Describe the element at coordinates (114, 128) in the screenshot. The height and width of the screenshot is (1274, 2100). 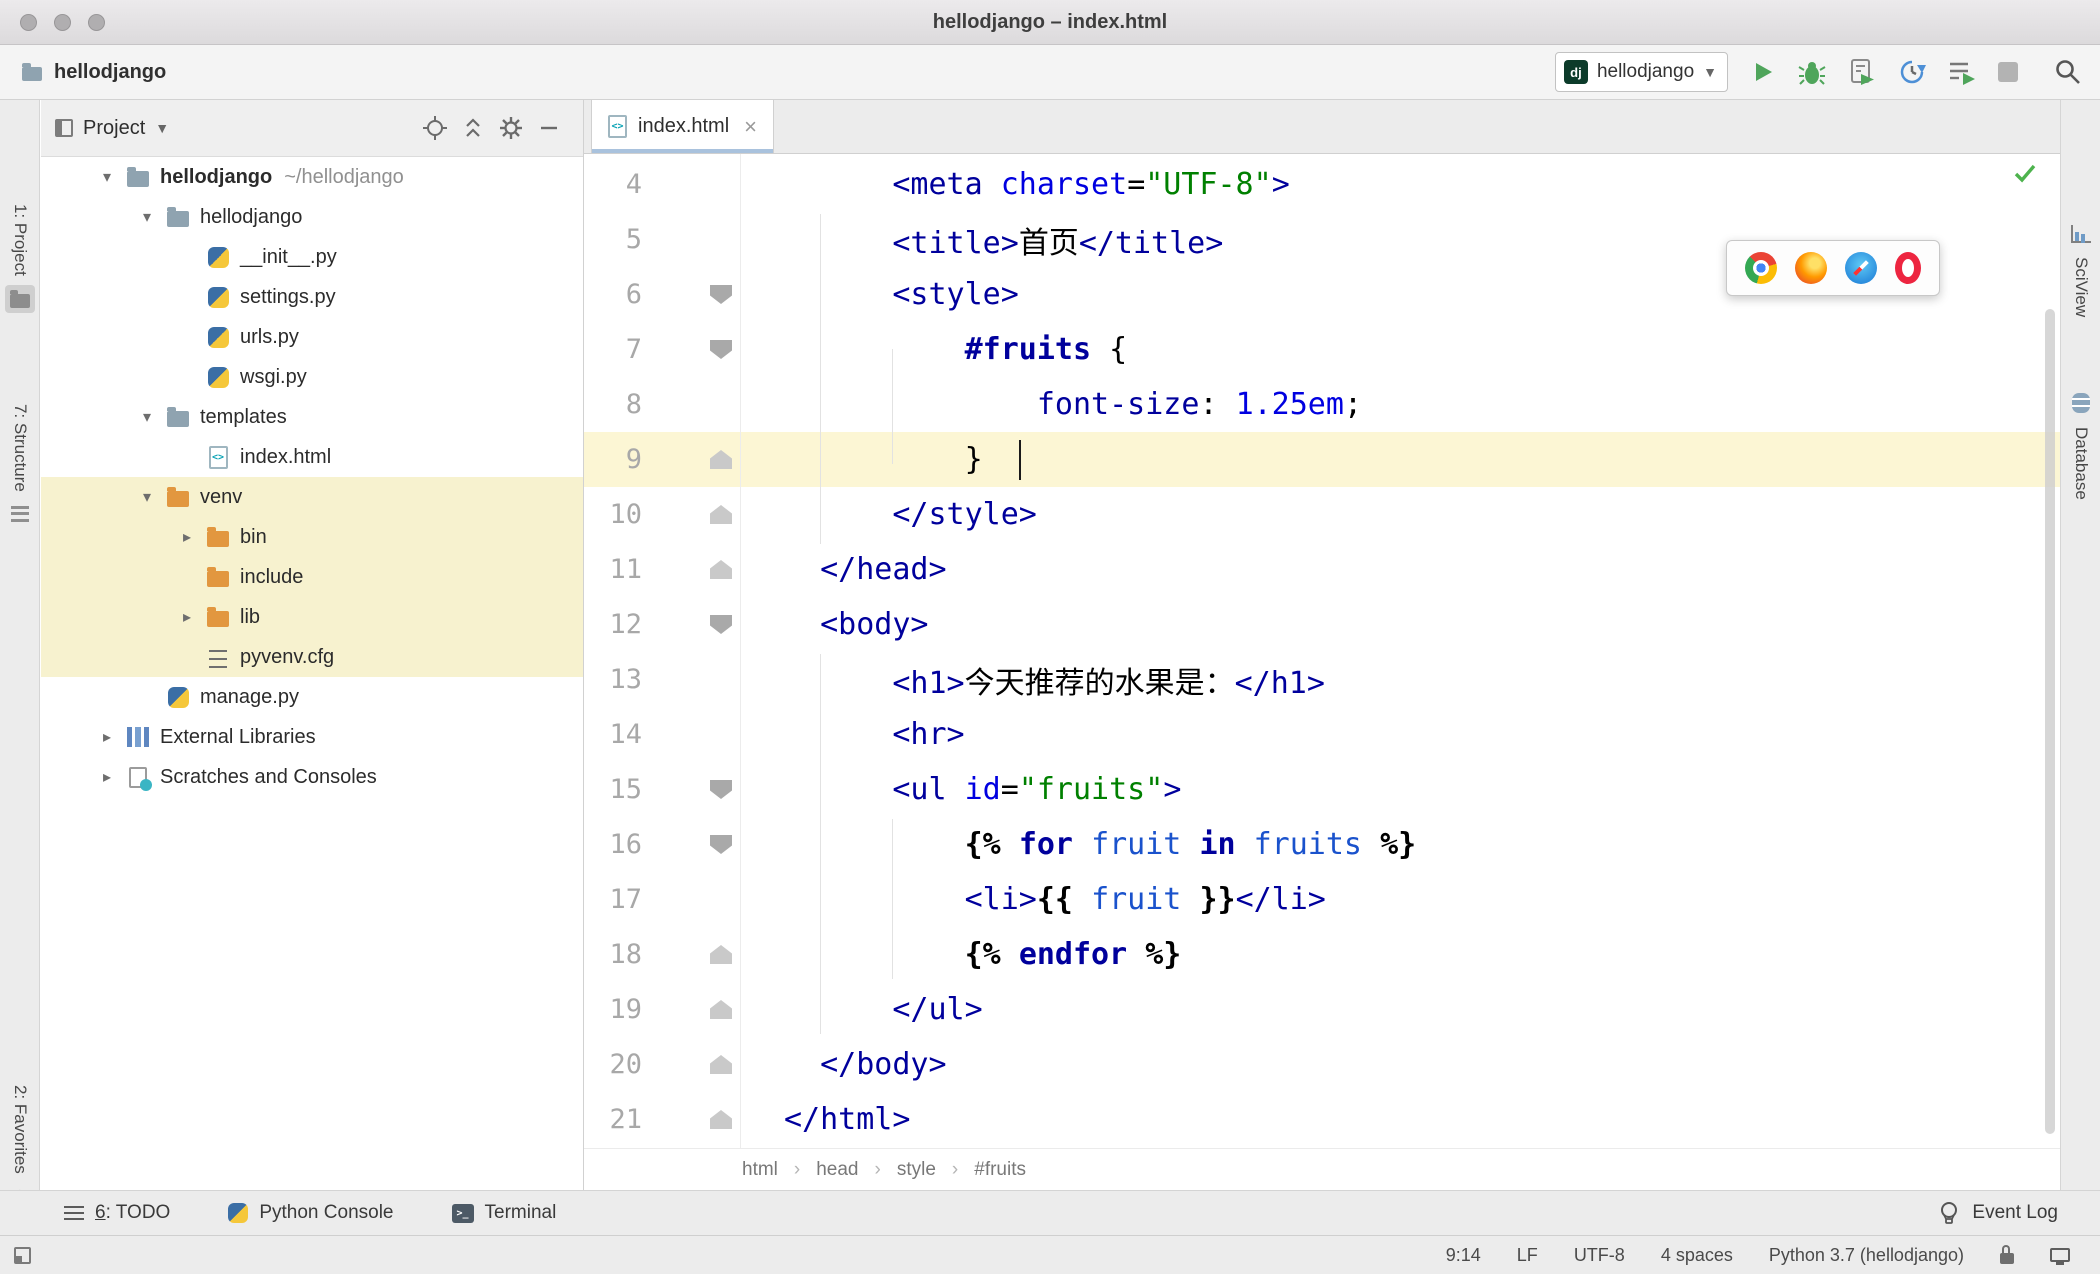
I see `project-panel-title: Project` at that location.